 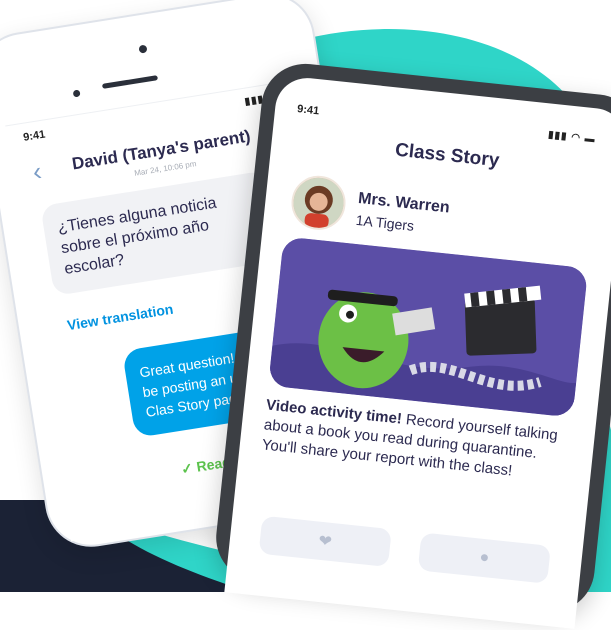 I want to click on comment-button: ●, so click(x=484, y=558).